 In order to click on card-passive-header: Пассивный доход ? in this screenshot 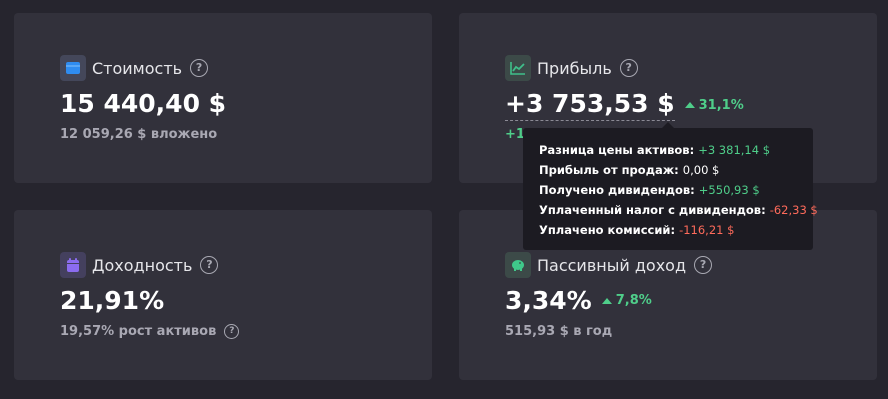, I will do `click(609, 265)`.